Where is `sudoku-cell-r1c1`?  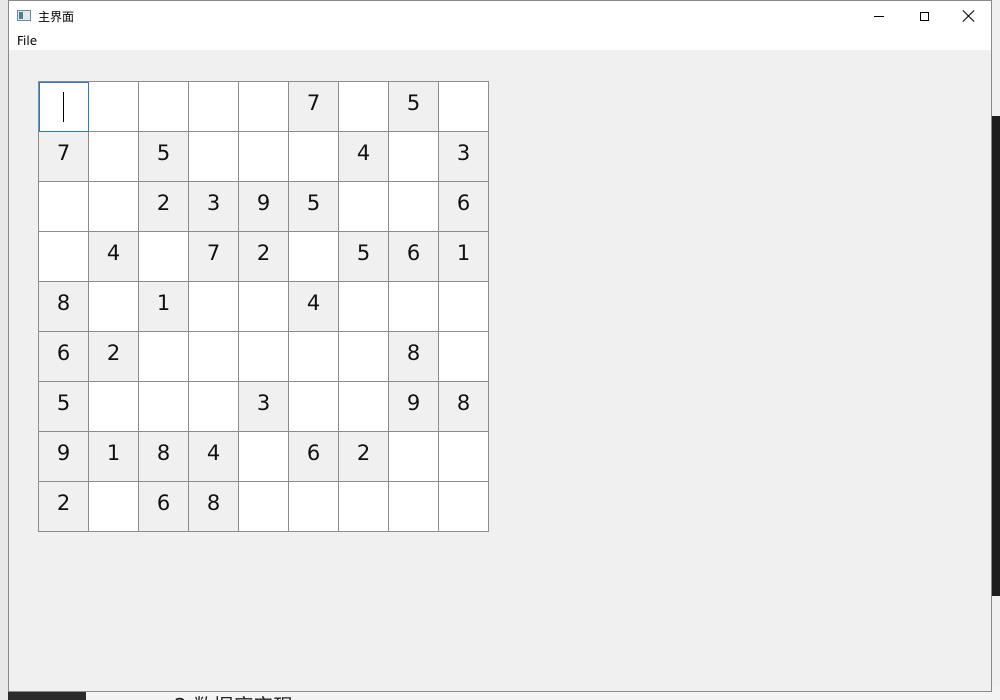
sudoku-cell-r1c1 is located at coordinates (64, 107).